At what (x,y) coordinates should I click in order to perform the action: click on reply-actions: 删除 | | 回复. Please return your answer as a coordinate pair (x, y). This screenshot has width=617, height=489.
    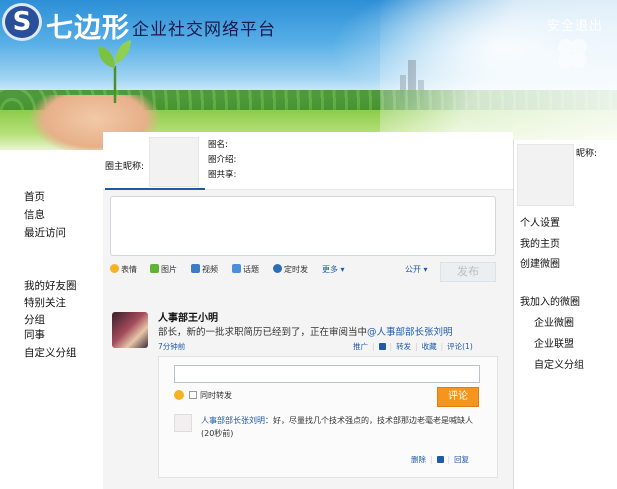
    Looking at the image, I should click on (440, 459).